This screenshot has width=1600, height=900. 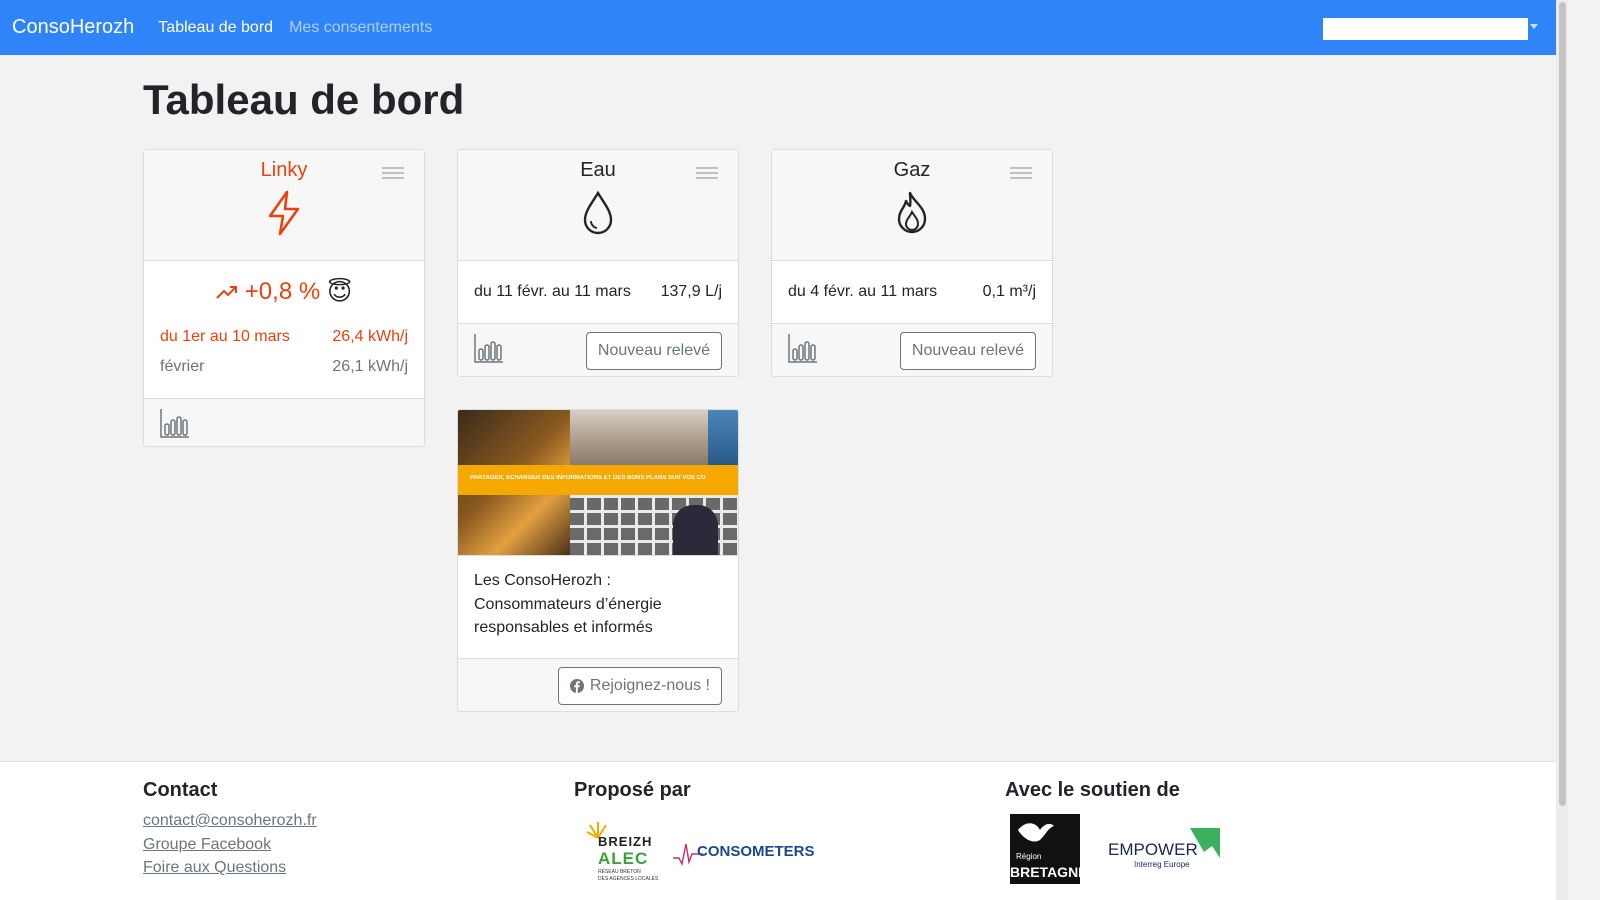 I want to click on trend-value: +0,8 %, so click(x=282, y=291).